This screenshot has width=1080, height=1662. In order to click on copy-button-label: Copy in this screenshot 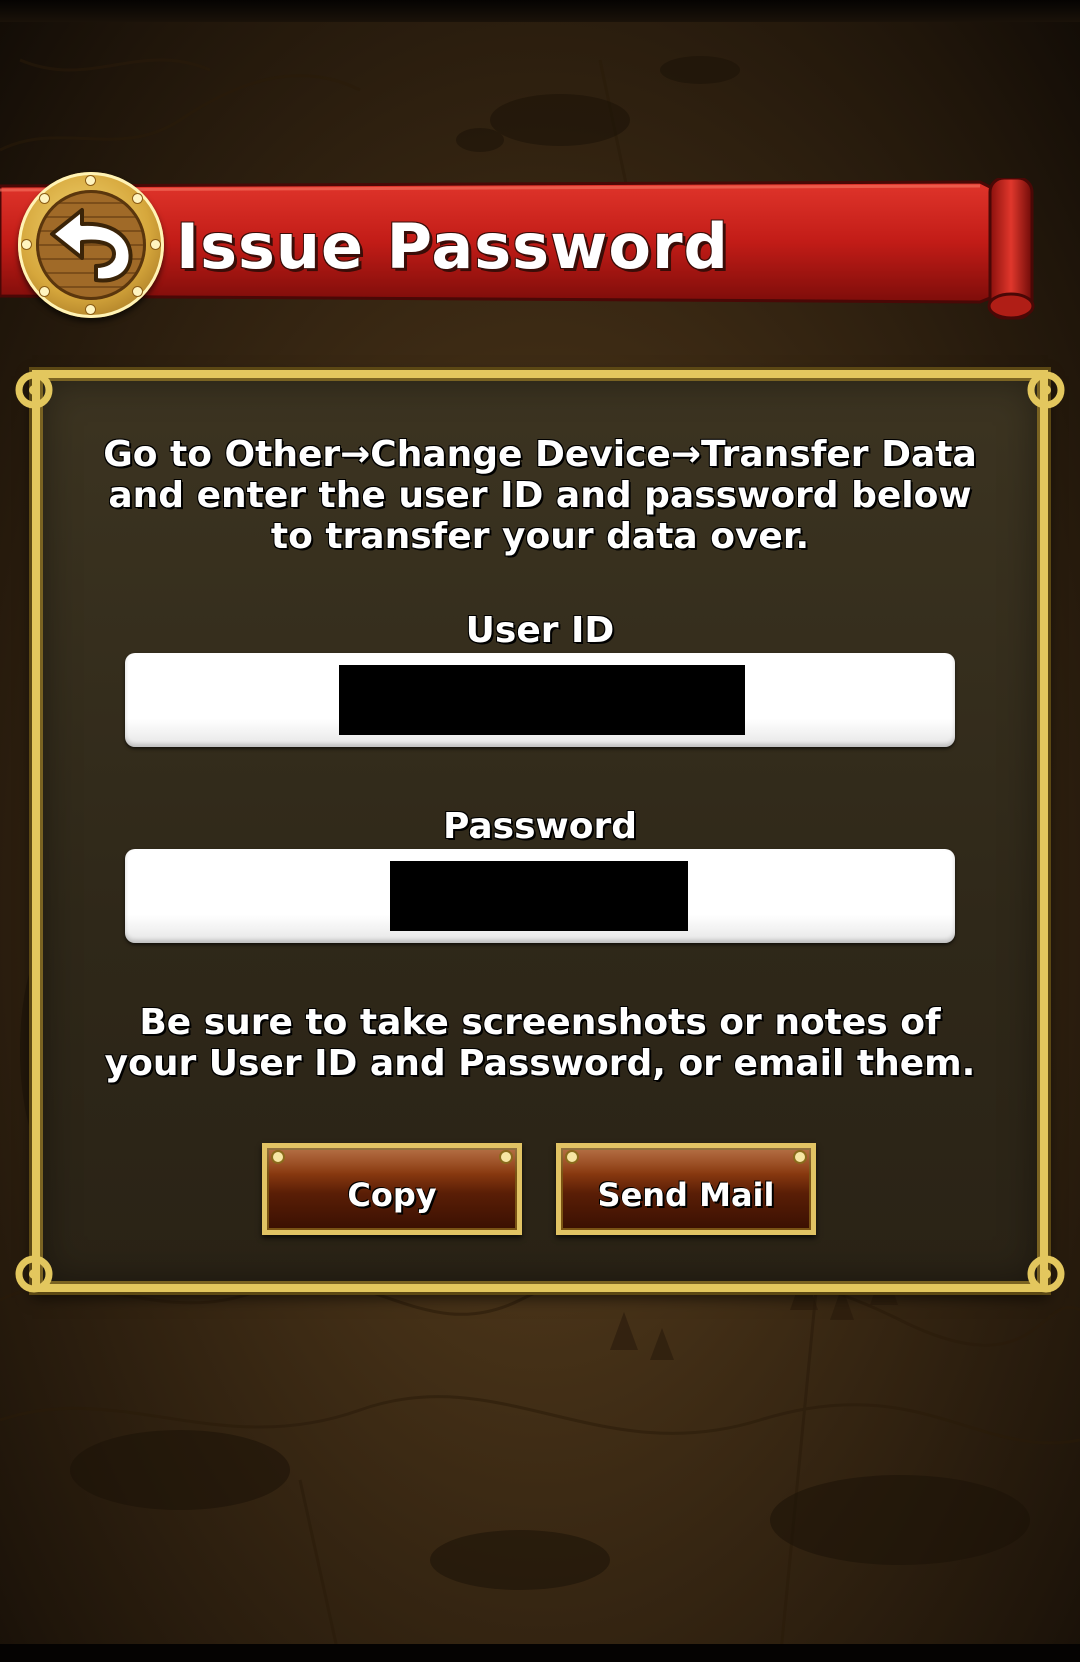, I will do `click(392, 1195)`.